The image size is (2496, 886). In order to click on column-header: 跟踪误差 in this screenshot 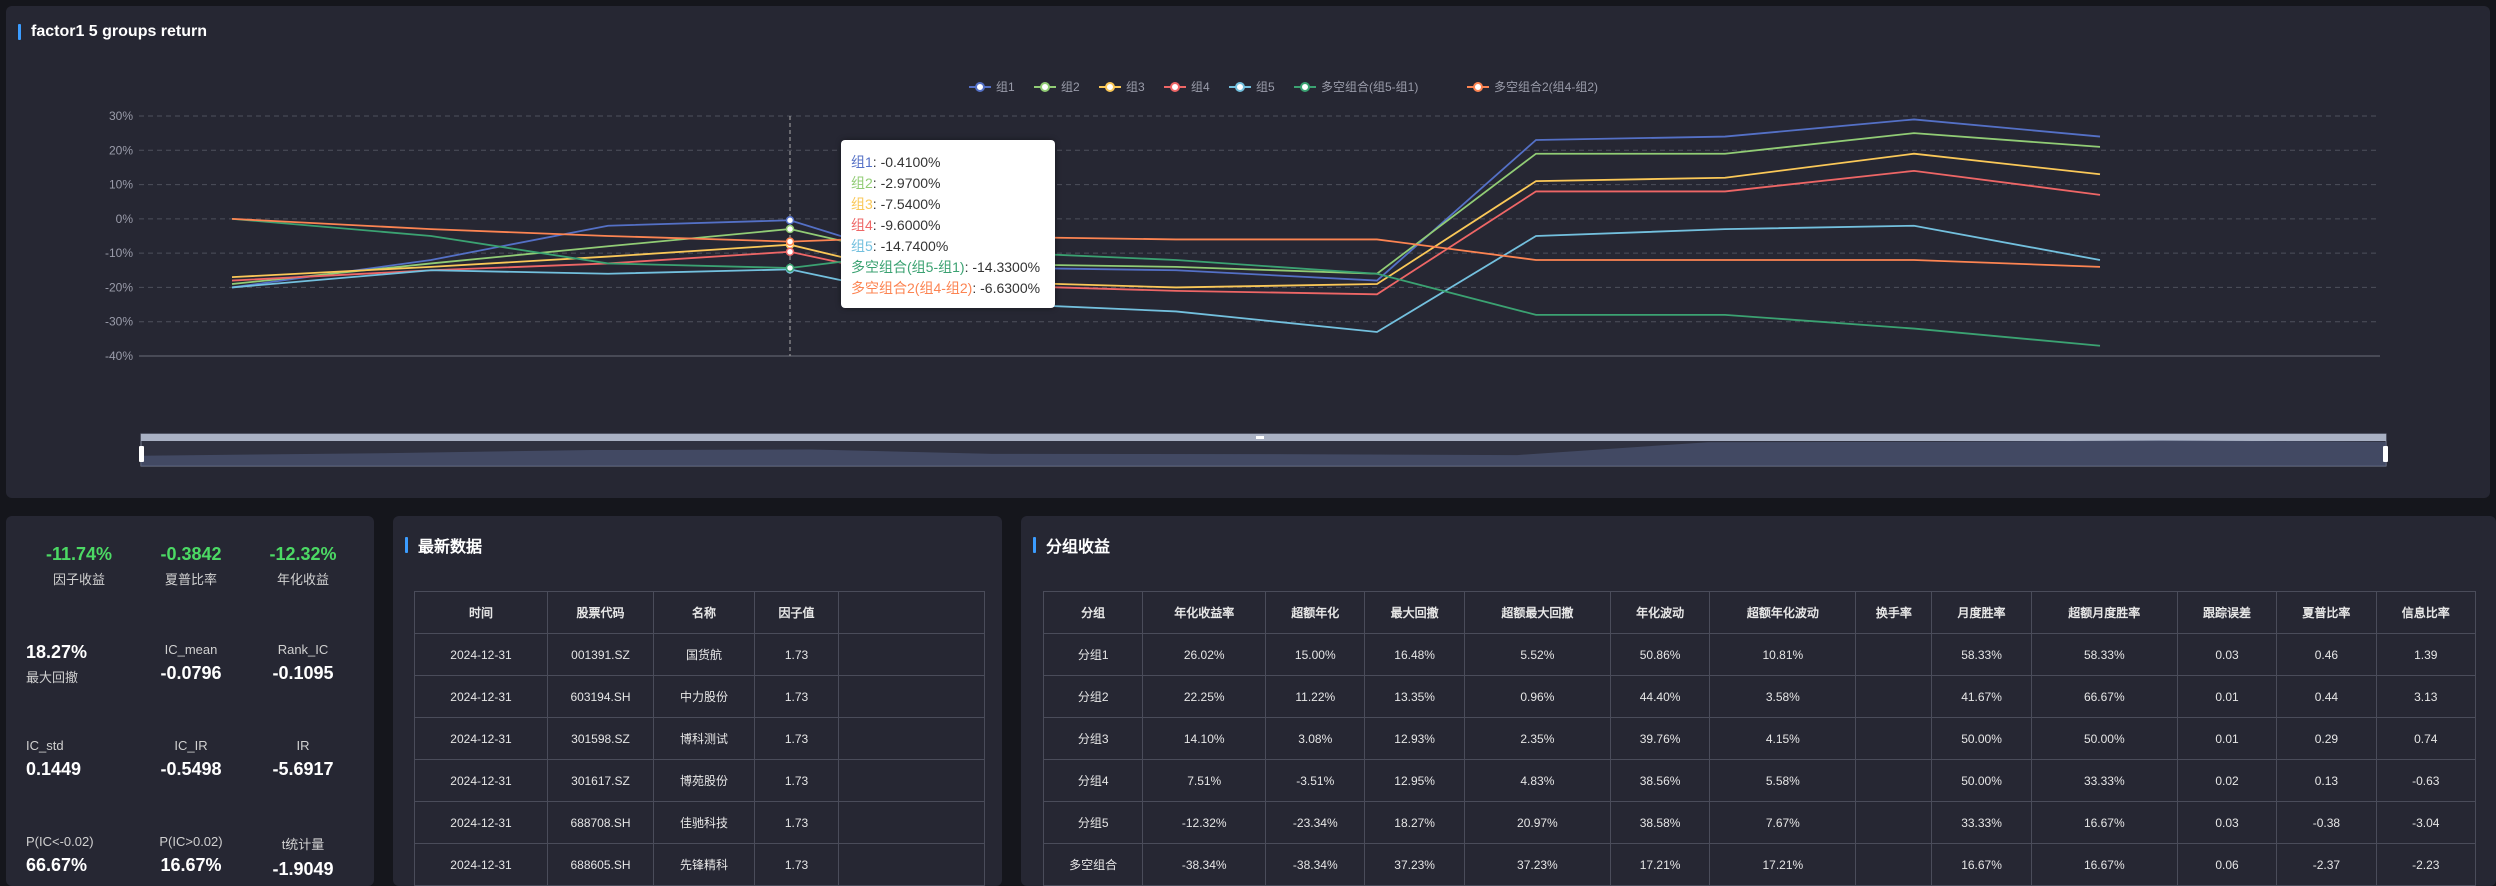, I will do `click(2227, 612)`.